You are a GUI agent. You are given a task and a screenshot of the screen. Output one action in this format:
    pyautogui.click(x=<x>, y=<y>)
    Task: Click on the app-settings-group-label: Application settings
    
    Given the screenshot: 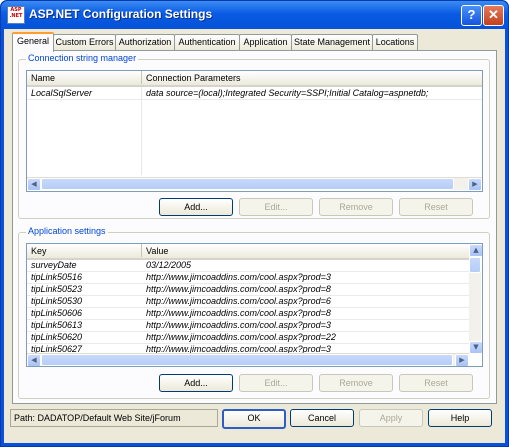 What is the action you would take?
    pyautogui.click(x=67, y=231)
    